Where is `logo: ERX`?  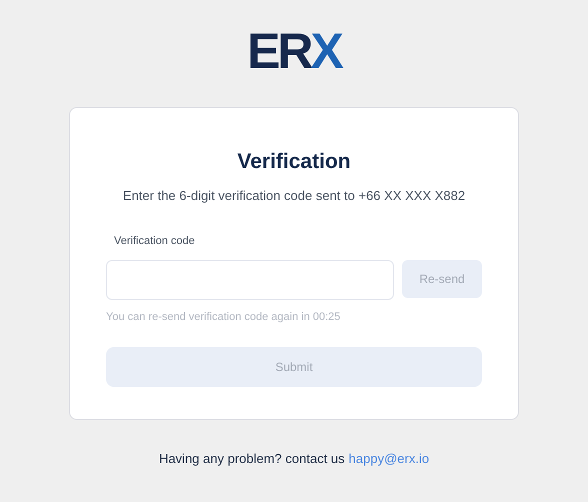 logo: ERX is located at coordinates (294, 51).